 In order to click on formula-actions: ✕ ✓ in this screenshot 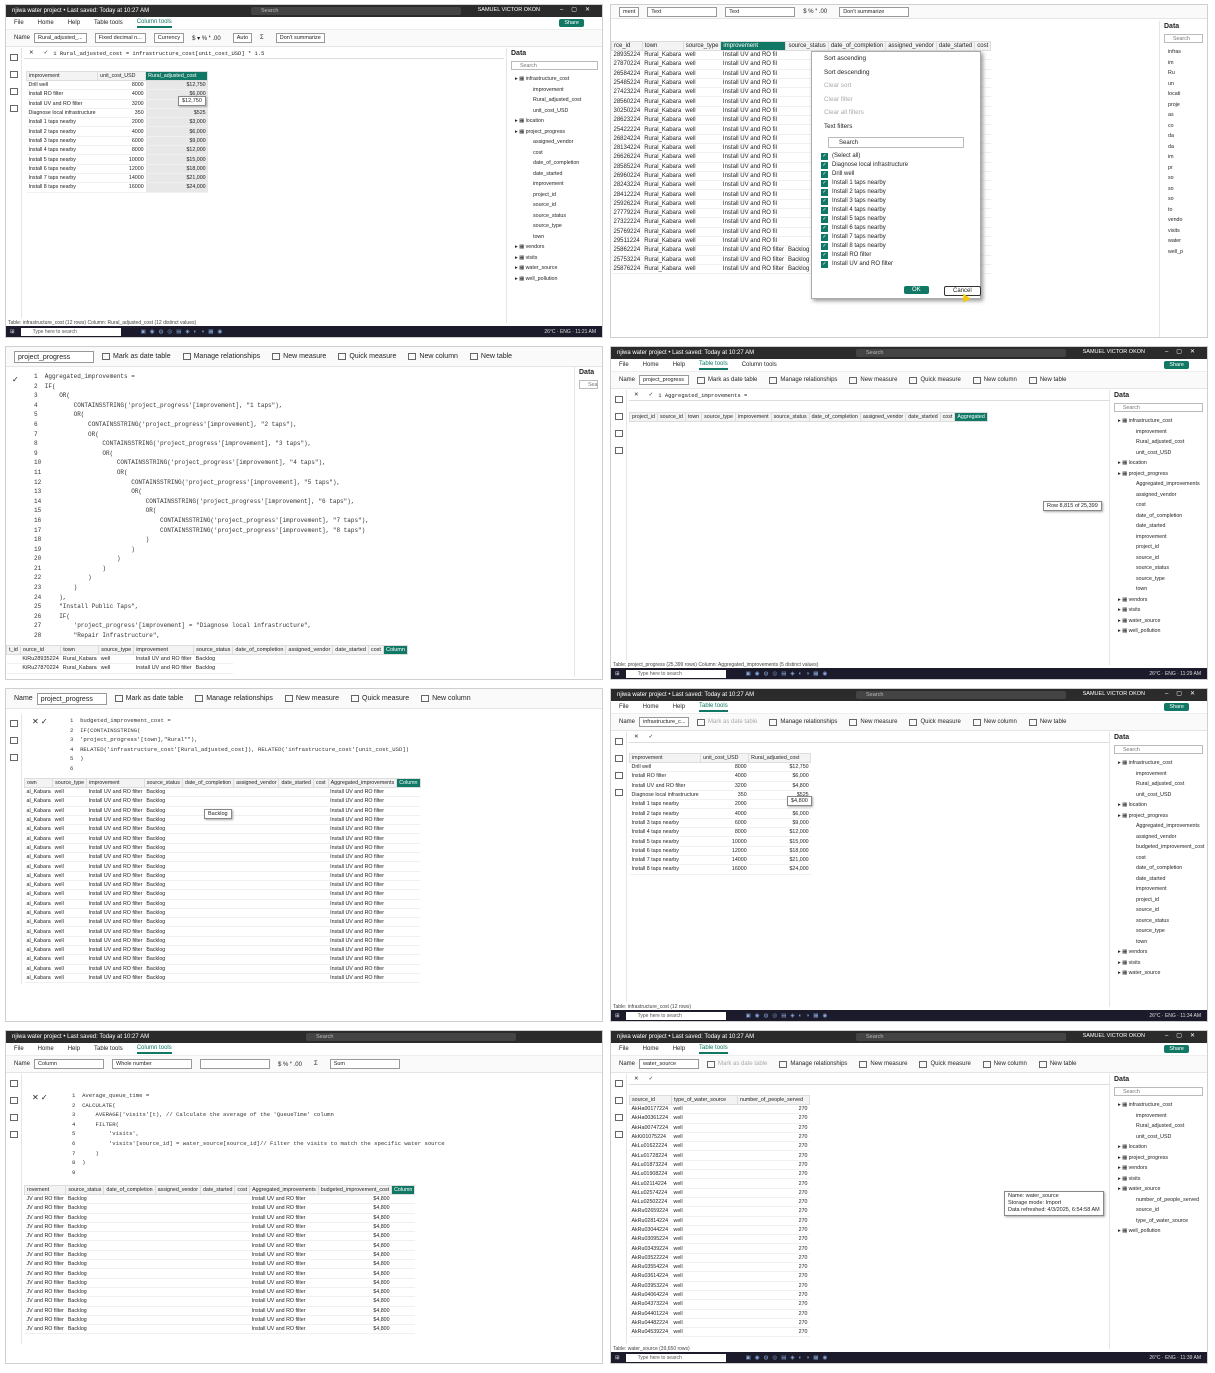, I will do `click(40, 721)`.